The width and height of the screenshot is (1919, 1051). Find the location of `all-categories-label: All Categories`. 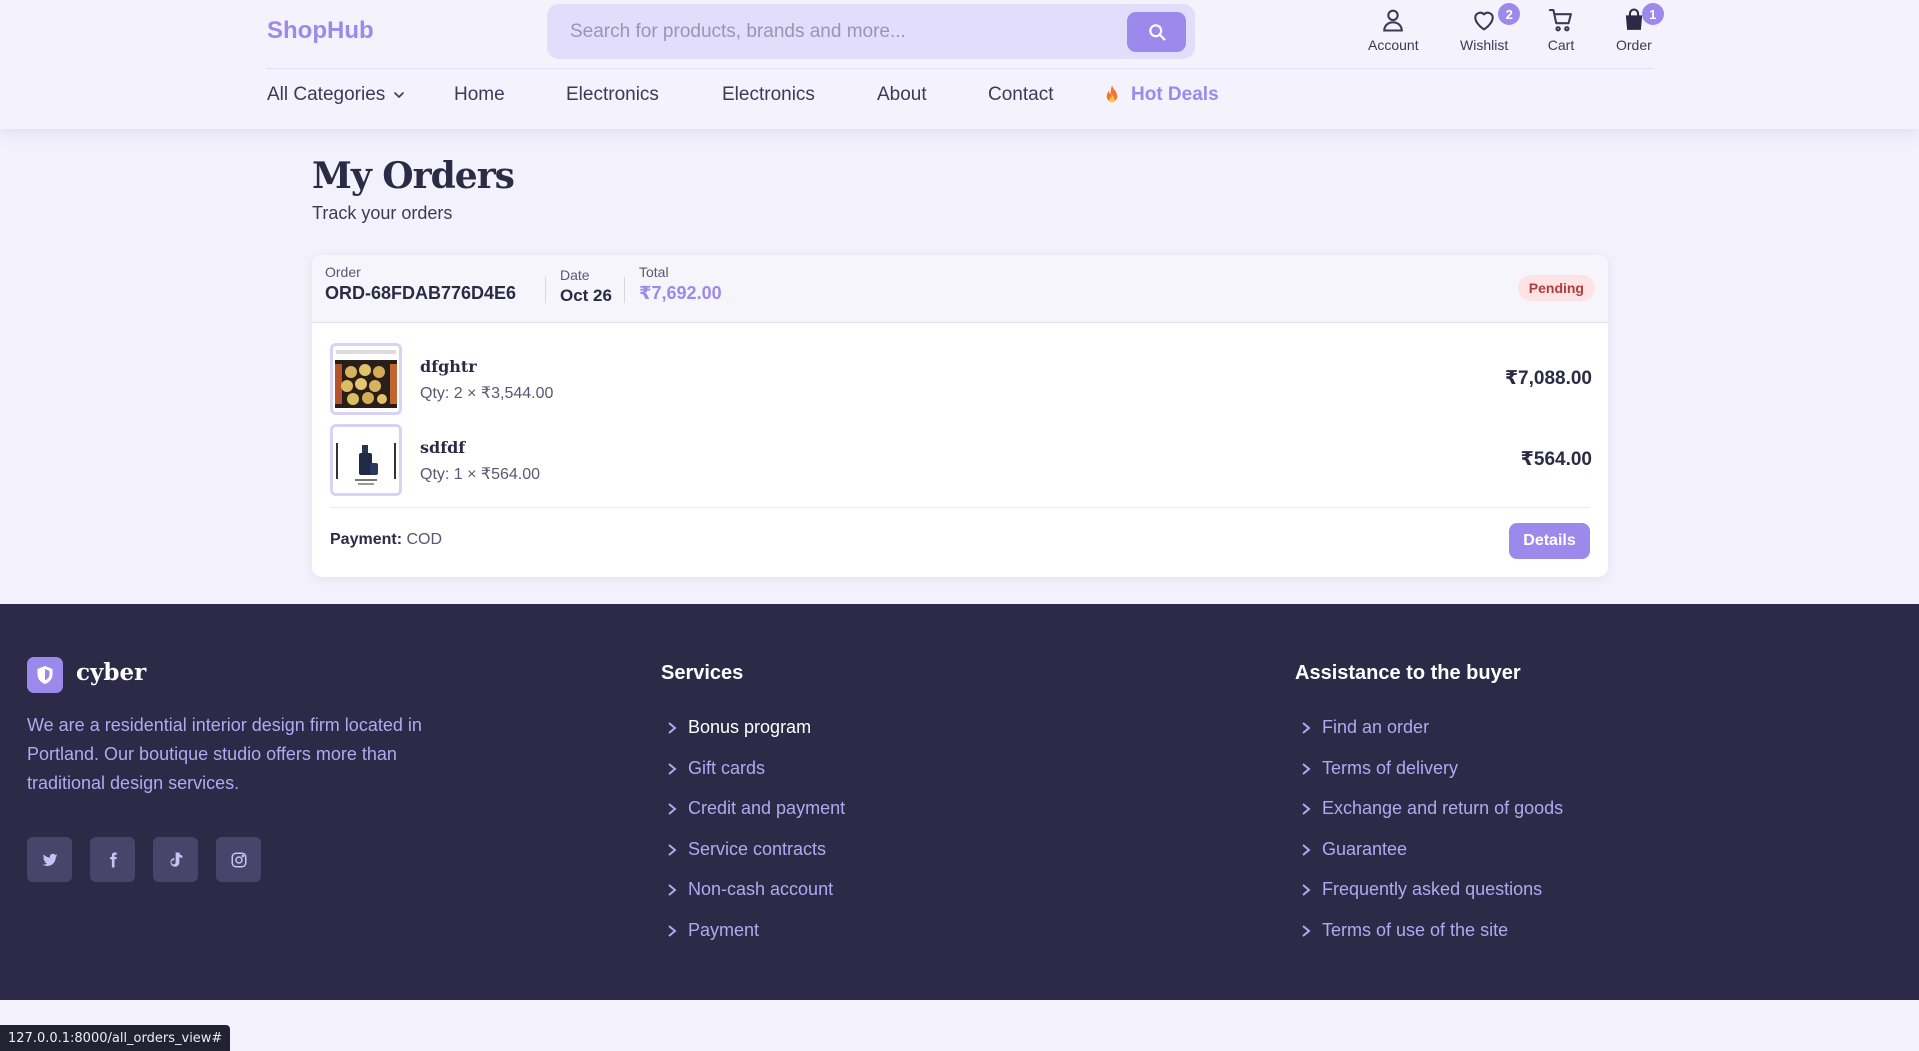

all-categories-label: All Categories is located at coordinates (326, 94).